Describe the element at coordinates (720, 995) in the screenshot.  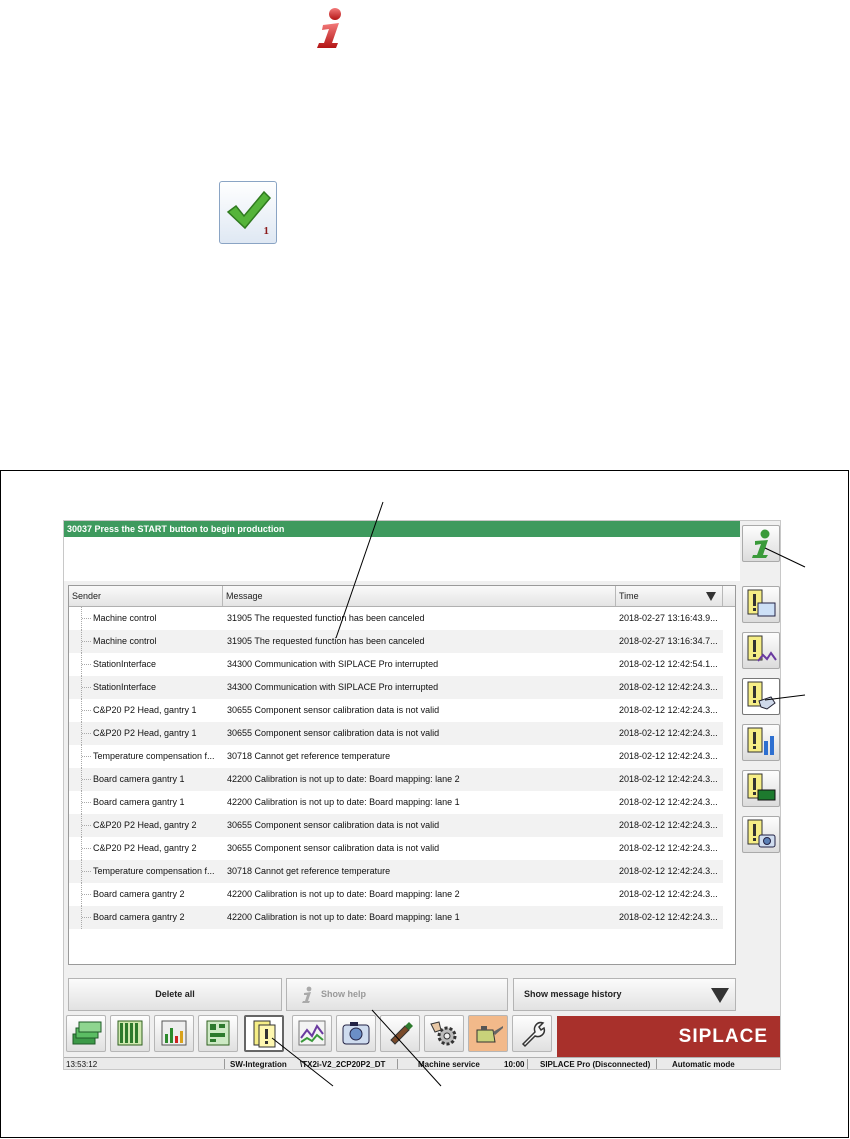
I see `dropdown-arrow-icon` at that location.